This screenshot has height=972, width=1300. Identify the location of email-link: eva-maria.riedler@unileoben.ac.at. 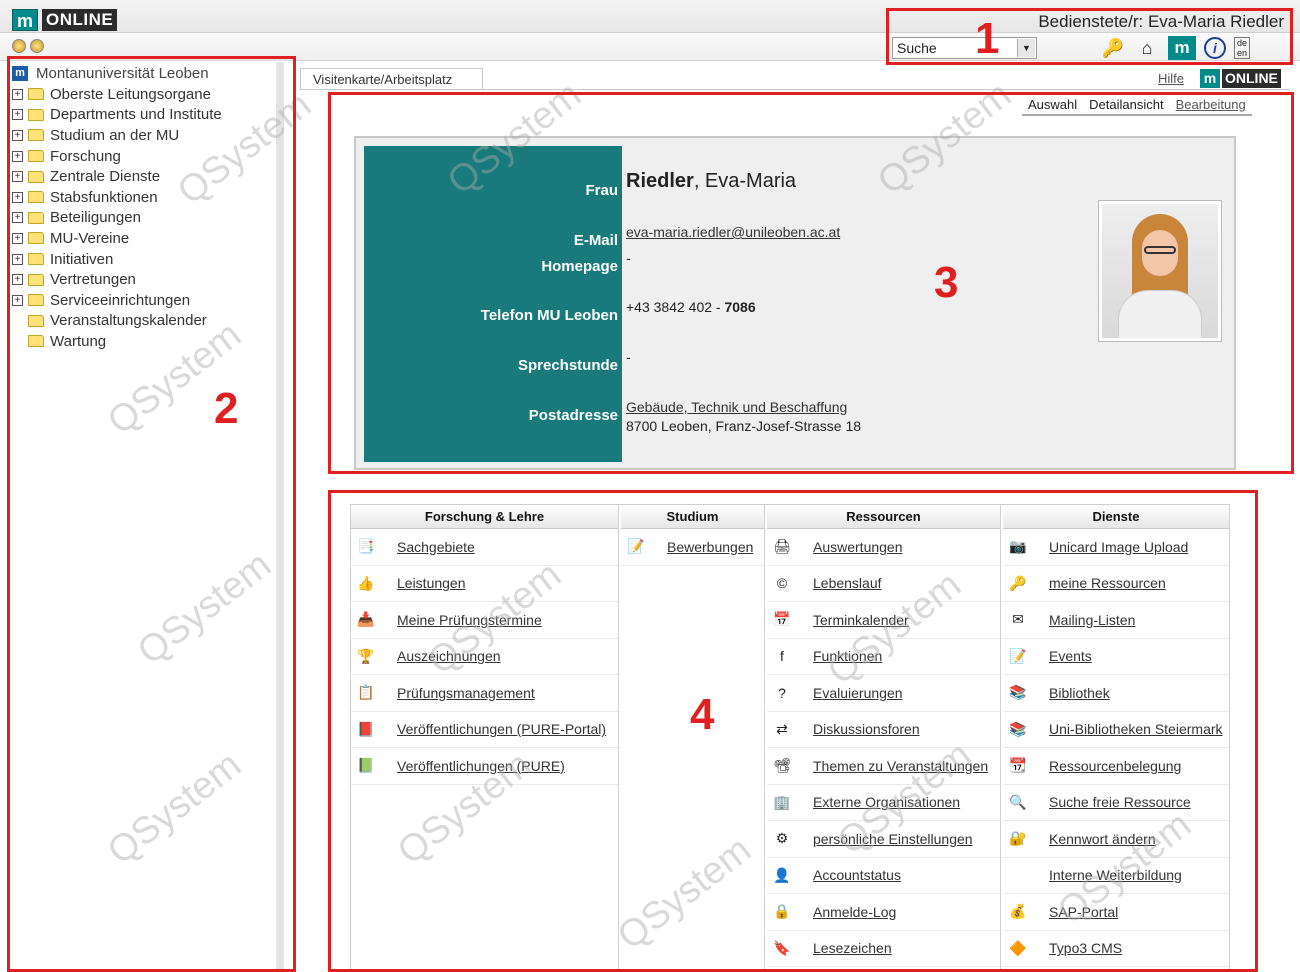
(733, 232).